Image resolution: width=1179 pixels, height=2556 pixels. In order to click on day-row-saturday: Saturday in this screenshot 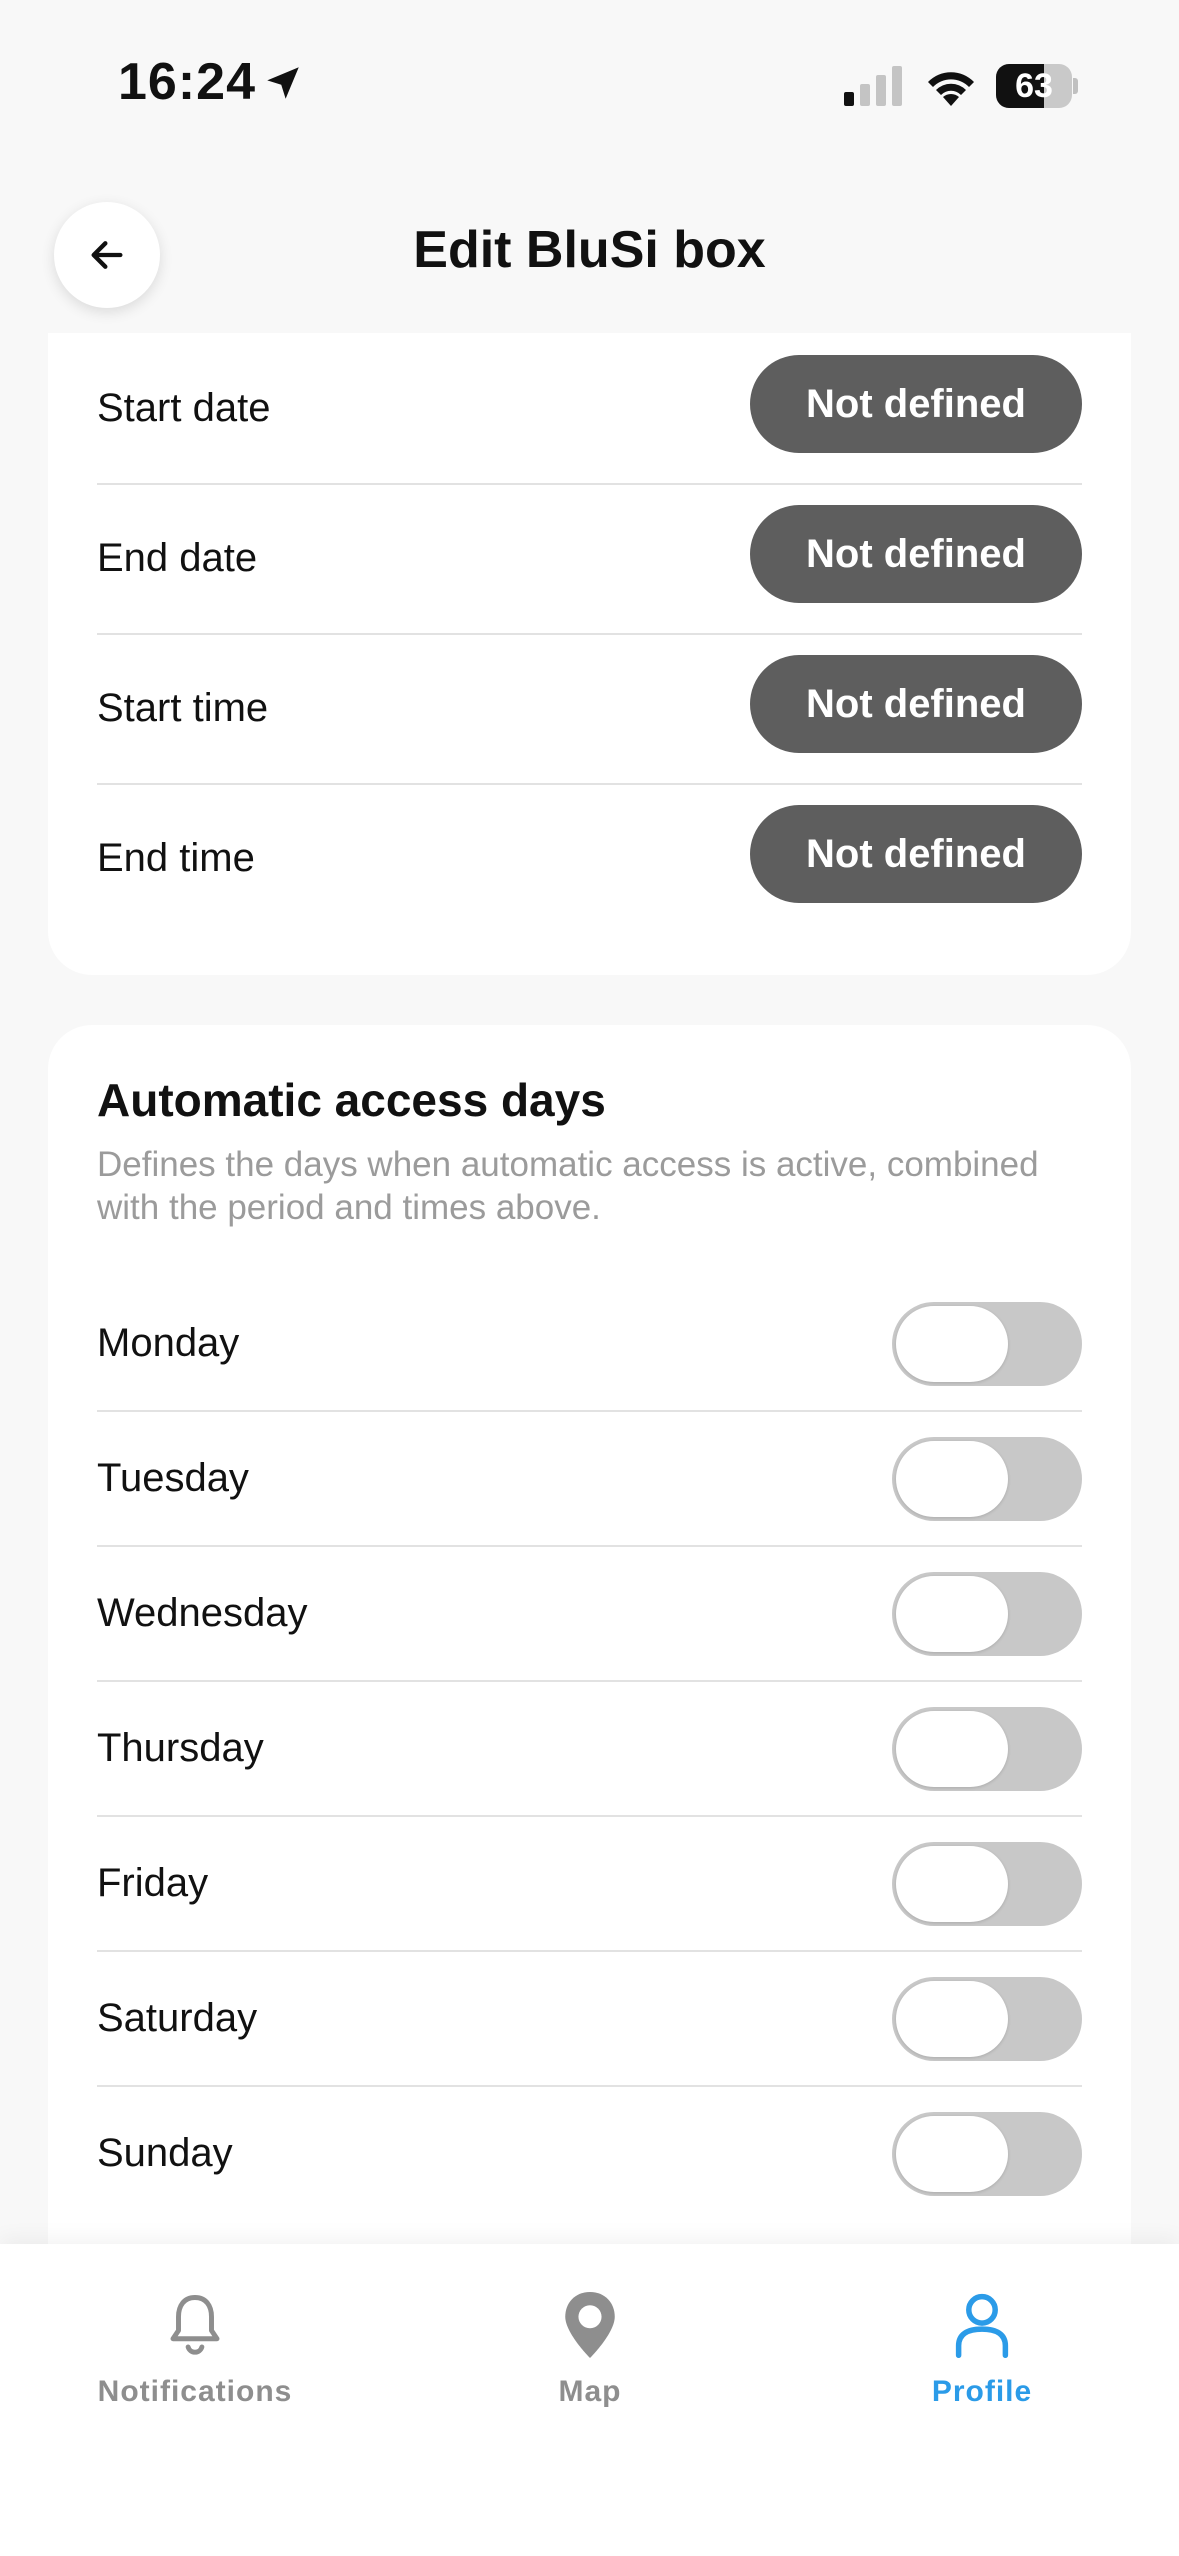, I will do `click(589, 2019)`.